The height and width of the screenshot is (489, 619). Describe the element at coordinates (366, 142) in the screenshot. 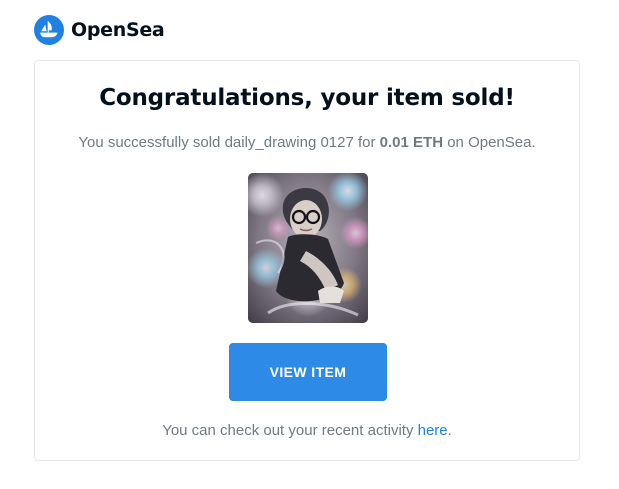

I see `summary-mid: for` at that location.